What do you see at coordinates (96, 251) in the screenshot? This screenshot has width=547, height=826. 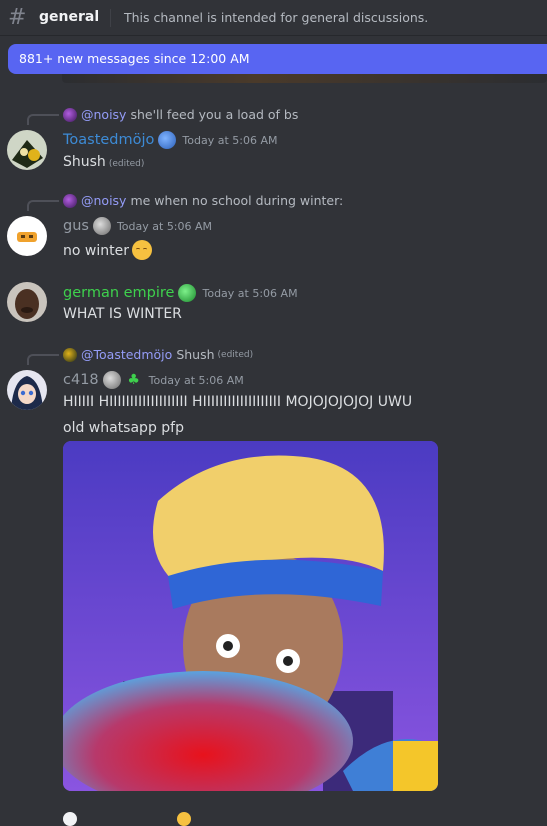 I see `message-text: no winter` at bounding box center [96, 251].